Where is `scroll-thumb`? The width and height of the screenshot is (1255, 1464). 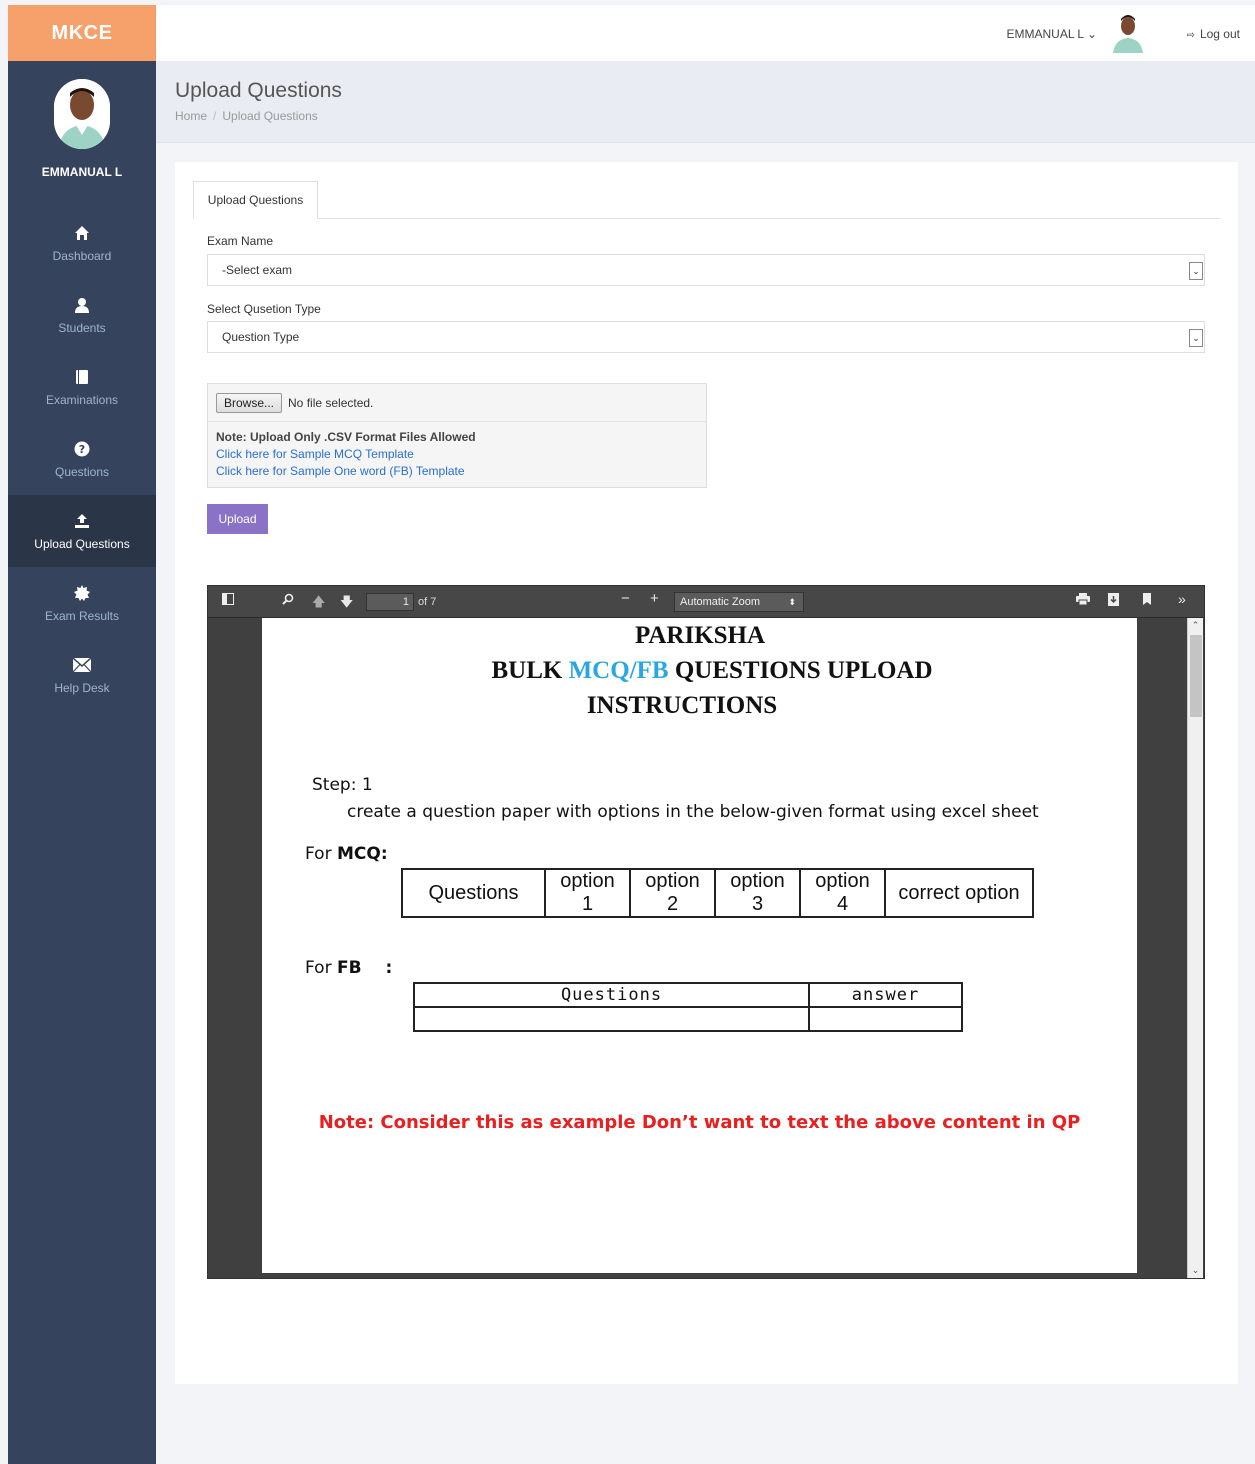
scroll-thumb is located at coordinates (1196, 676).